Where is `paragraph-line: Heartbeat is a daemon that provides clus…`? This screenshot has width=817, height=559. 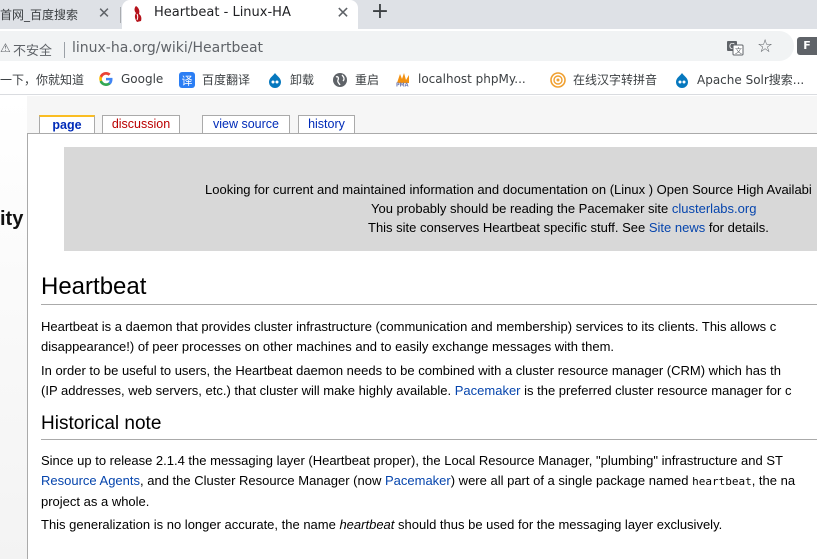 paragraph-line: Heartbeat is a daemon that provides clus… is located at coordinates (409, 326).